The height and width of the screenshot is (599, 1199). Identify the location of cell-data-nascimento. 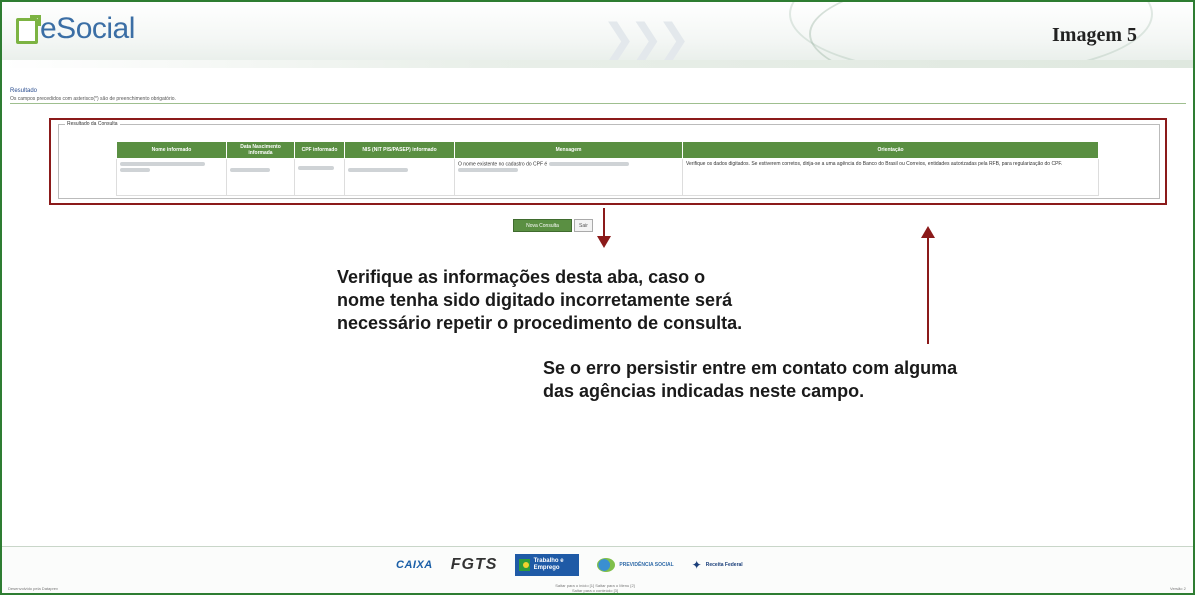
(260, 177).